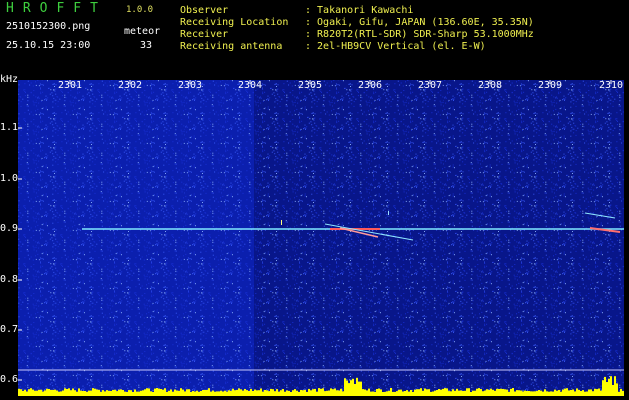 Image resolution: width=629 pixels, height=400 pixels. What do you see at coordinates (9, 178) in the screenshot?
I see `y-tick-label: 1.0` at bounding box center [9, 178].